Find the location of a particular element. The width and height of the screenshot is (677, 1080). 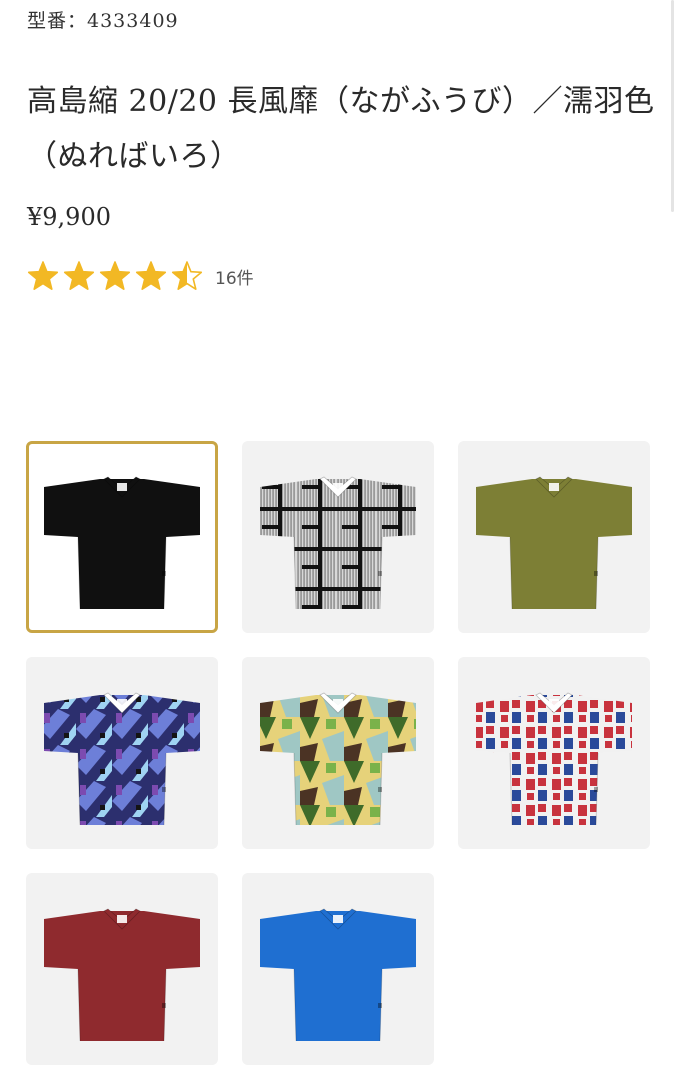

rating-stars is located at coordinates (116, 276).